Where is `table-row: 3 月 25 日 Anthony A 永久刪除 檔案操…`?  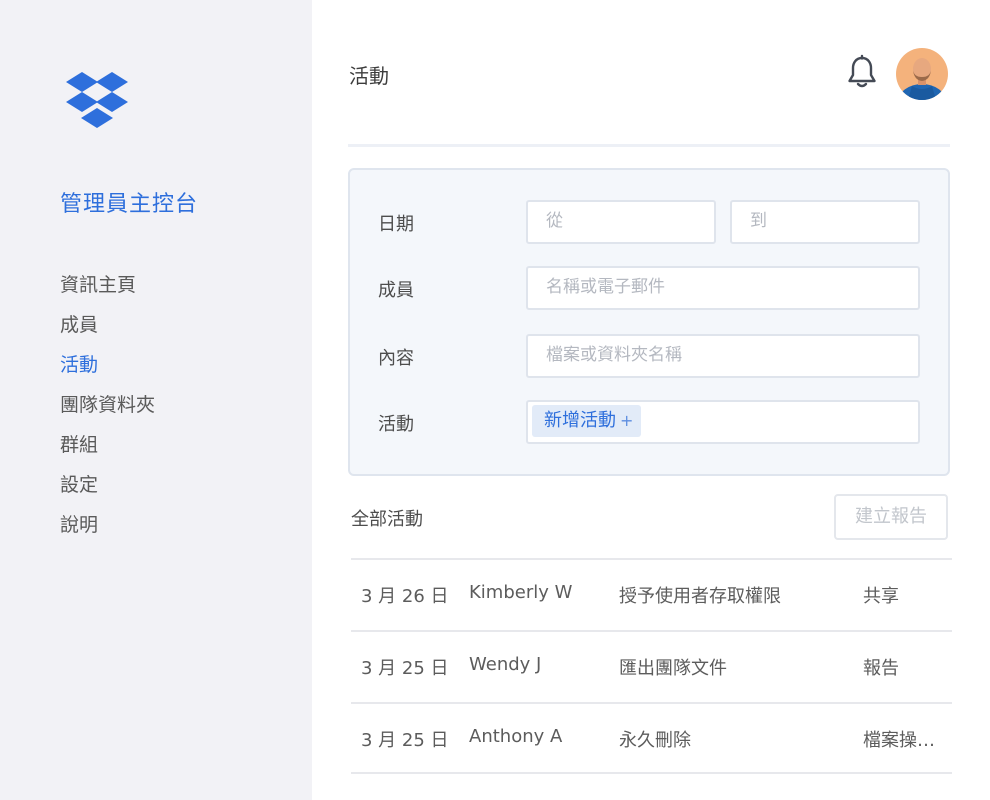
table-row: 3 月 25 日 Anthony A 永久刪除 檔案操… is located at coordinates (651, 738).